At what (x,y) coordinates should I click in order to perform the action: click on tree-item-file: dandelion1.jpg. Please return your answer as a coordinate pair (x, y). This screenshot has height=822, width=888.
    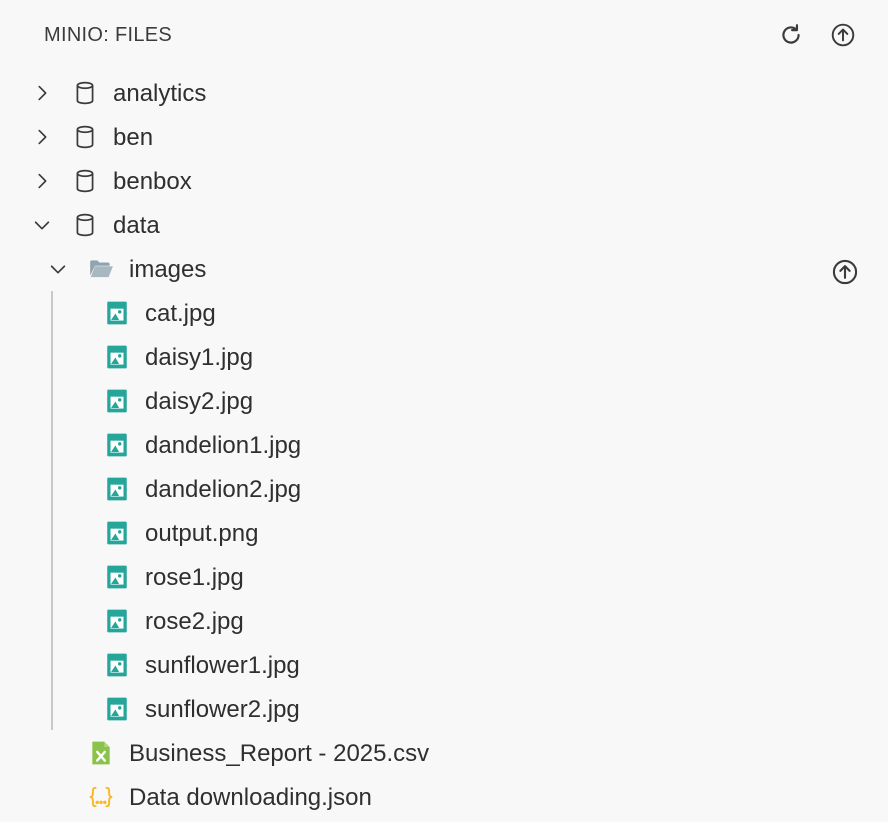
    Looking at the image, I should click on (444, 445).